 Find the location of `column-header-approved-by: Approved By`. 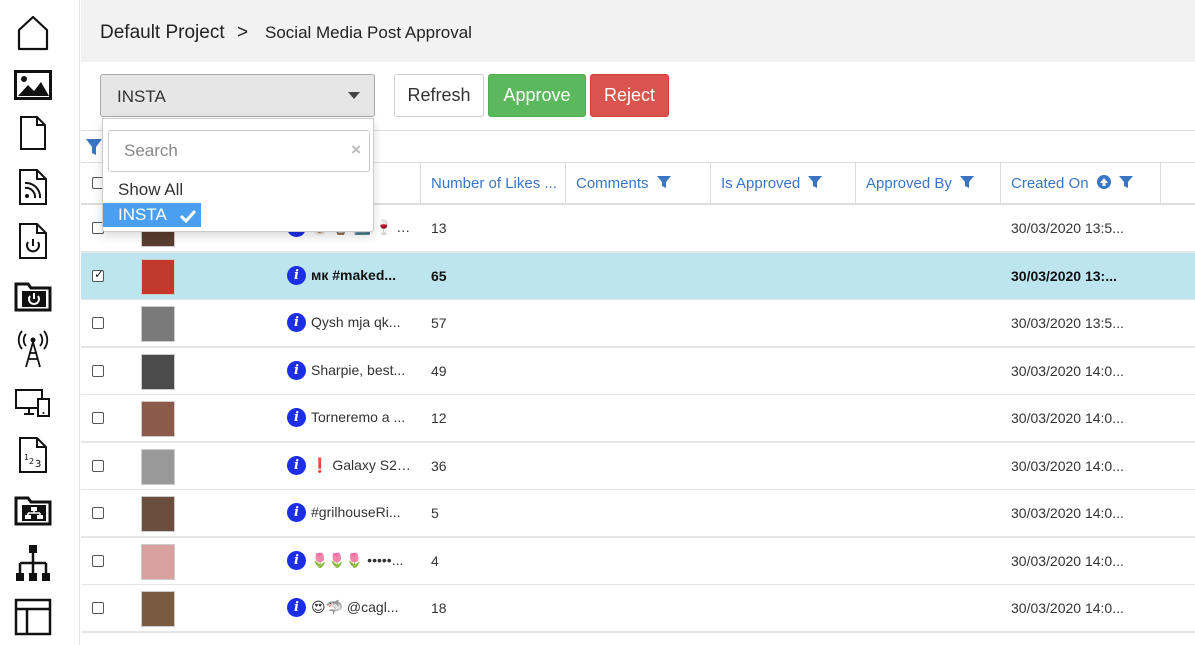

column-header-approved-by: Approved By is located at coordinates (927, 183).